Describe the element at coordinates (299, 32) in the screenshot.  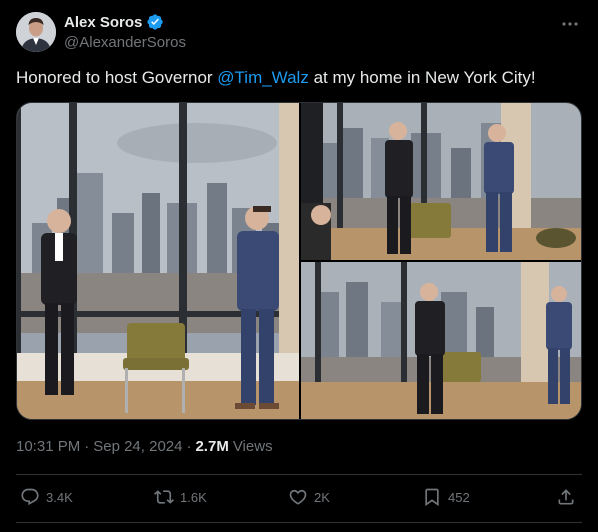
I see `tweet-header: Alex Soros @AlexanderSoros` at that location.